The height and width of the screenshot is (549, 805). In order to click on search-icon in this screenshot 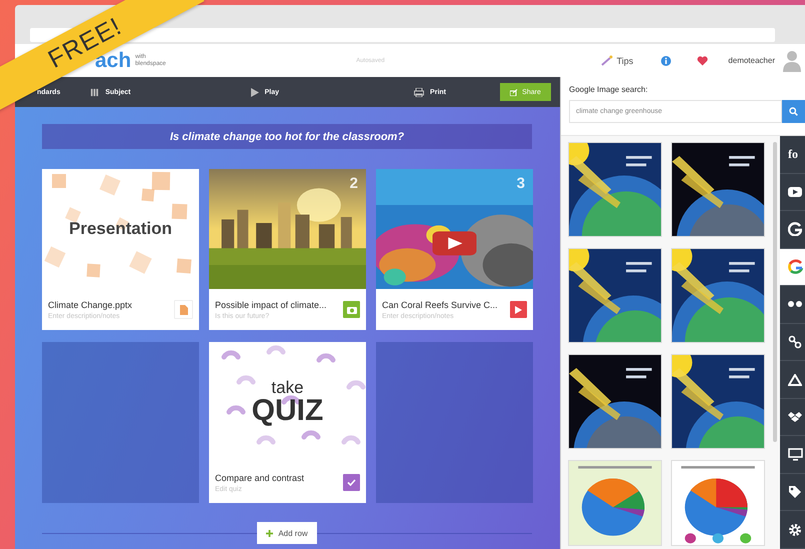, I will do `click(793, 111)`.